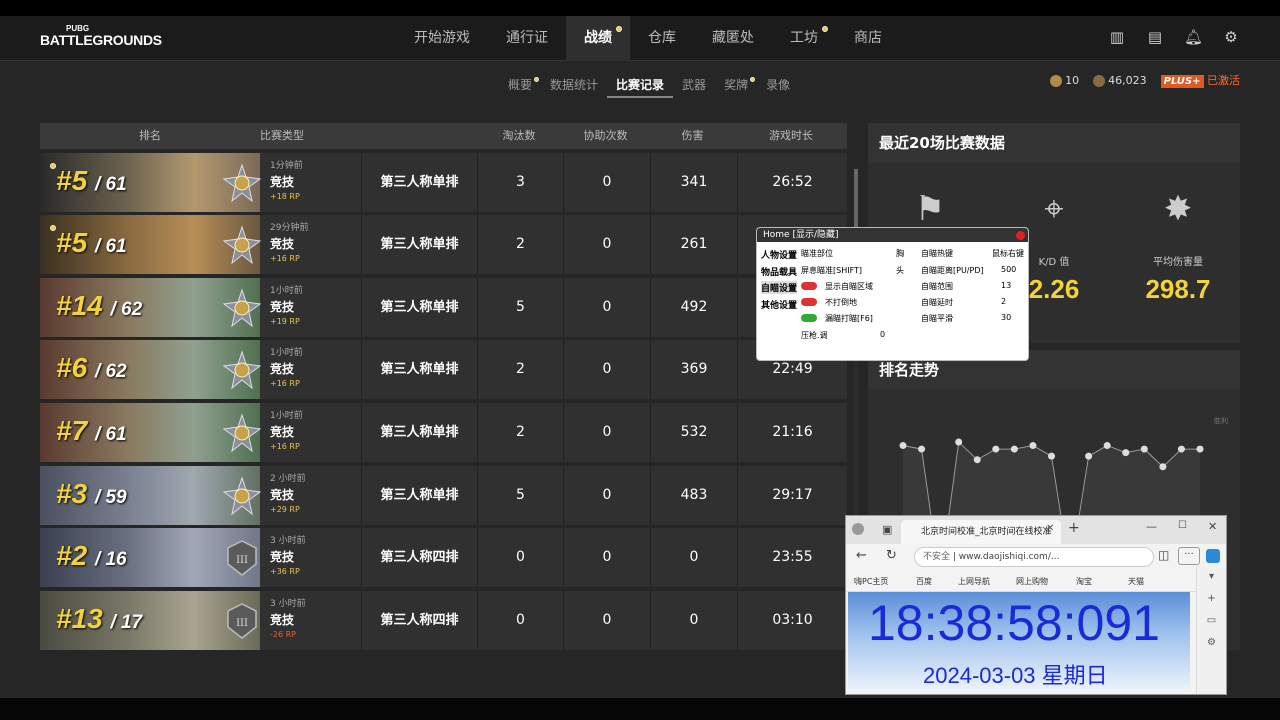  Describe the element at coordinates (288, 554) in the screenshot. I see `match-meta: 3 小时前 竞技 +36 RP` at that location.